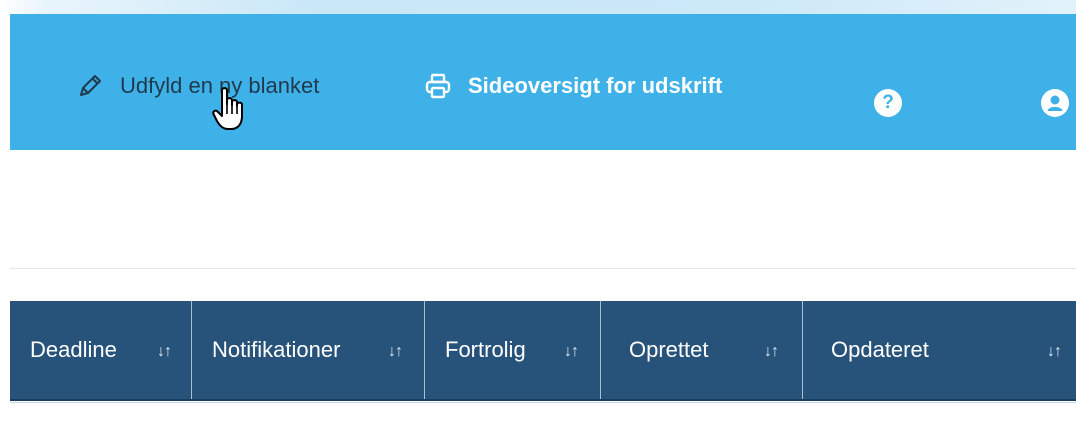 The height and width of the screenshot is (424, 1076). What do you see at coordinates (90, 86) in the screenshot?
I see `pencil-icon` at bounding box center [90, 86].